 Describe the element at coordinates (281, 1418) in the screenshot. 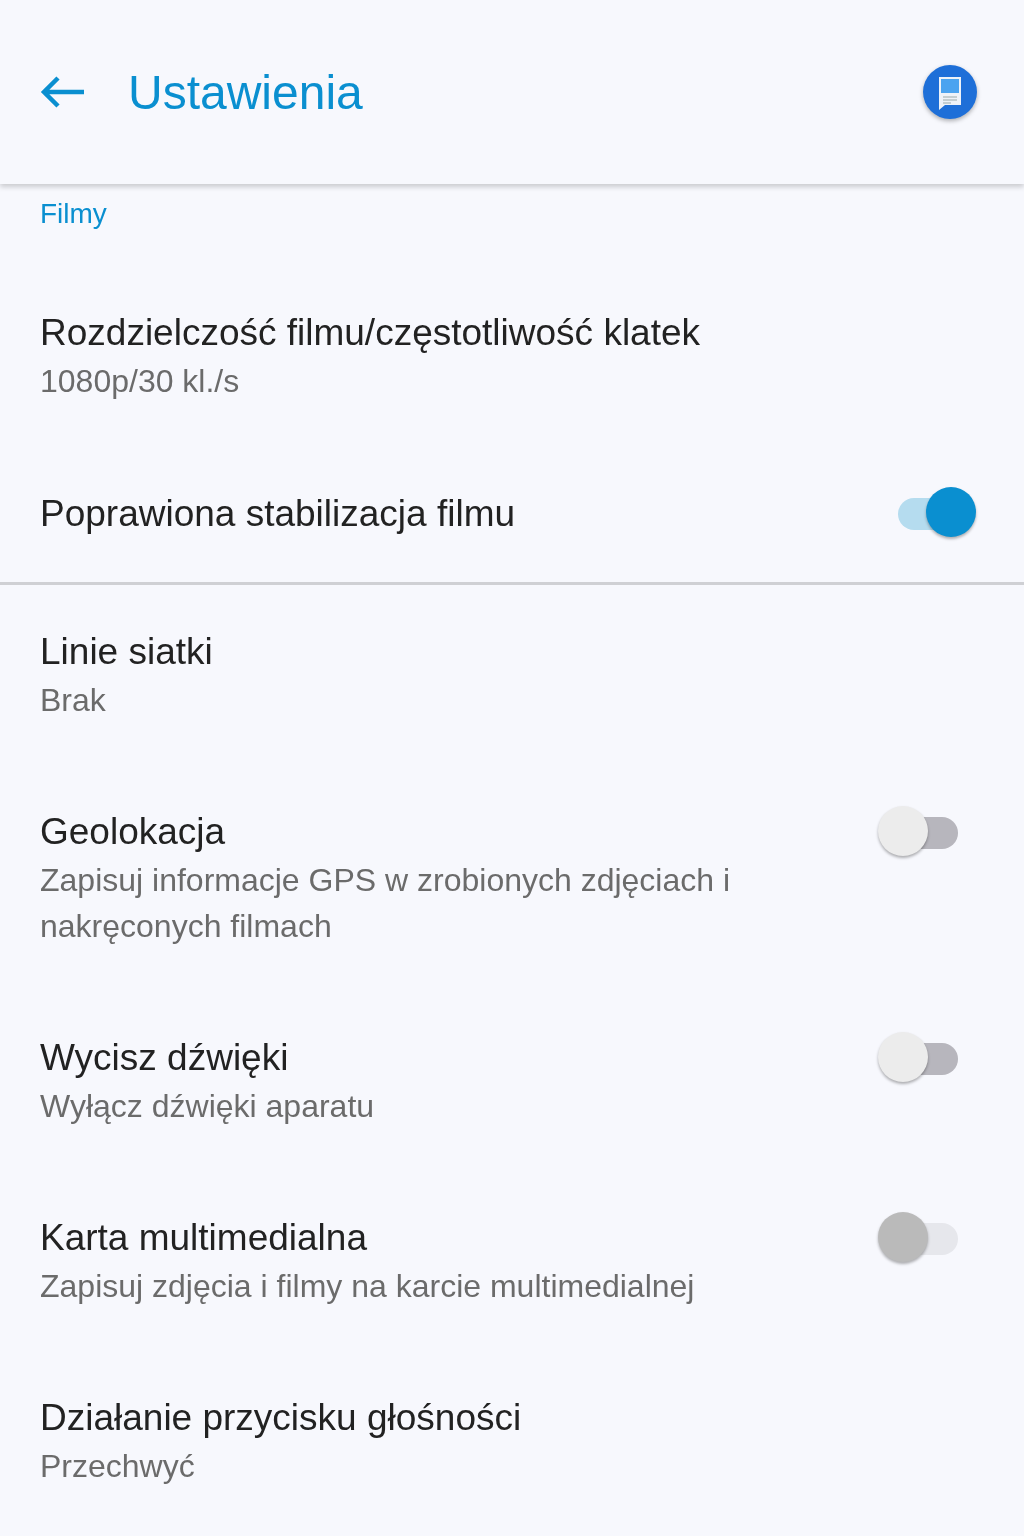

I see `setting-title: Działanie przycisku głośności` at that location.